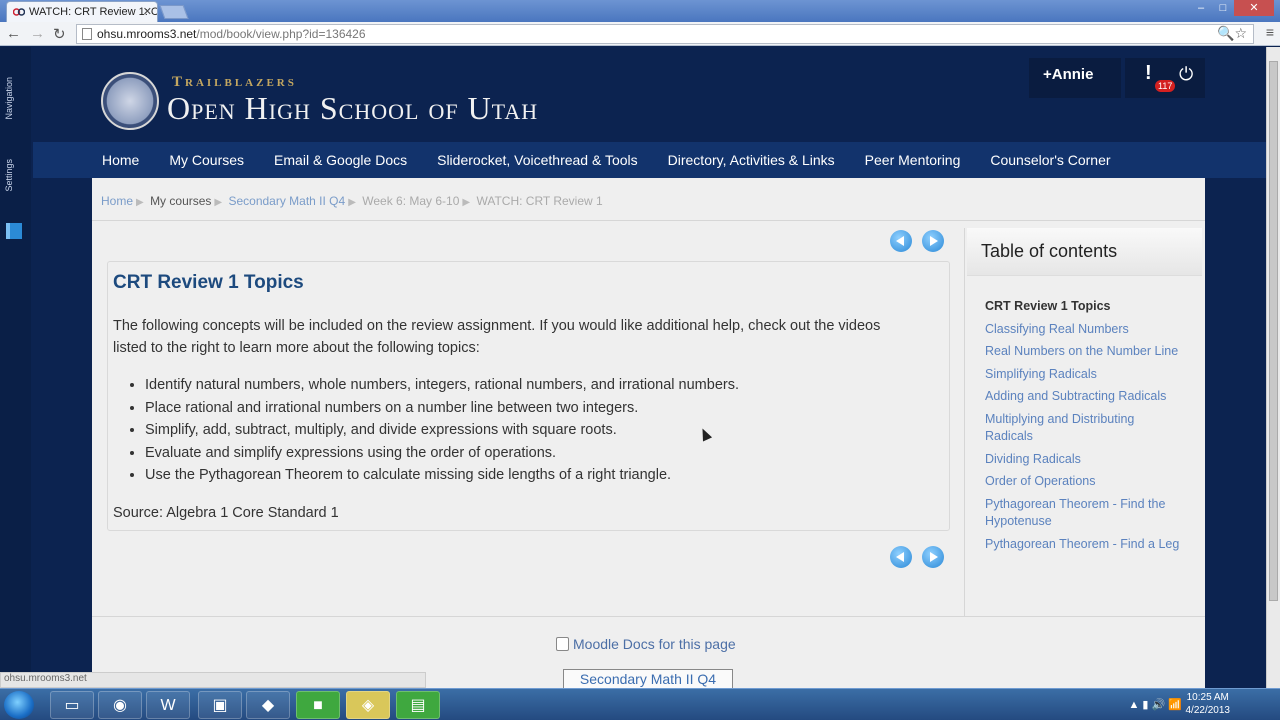 The height and width of the screenshot is (720, 1280). I want to click on notes-taskbar-icon: ▤, so click(418, 705).